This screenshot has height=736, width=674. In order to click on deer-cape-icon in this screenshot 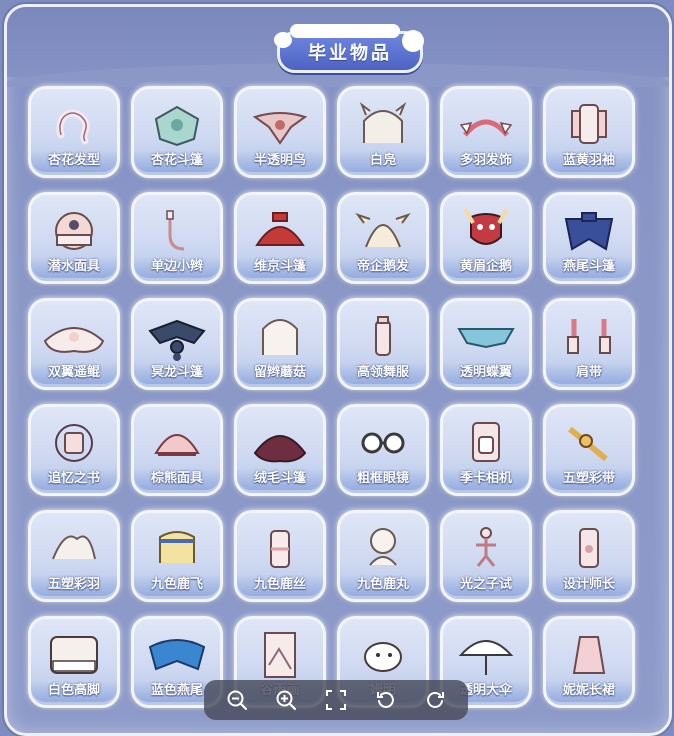, I will do `click(177, 546)`.